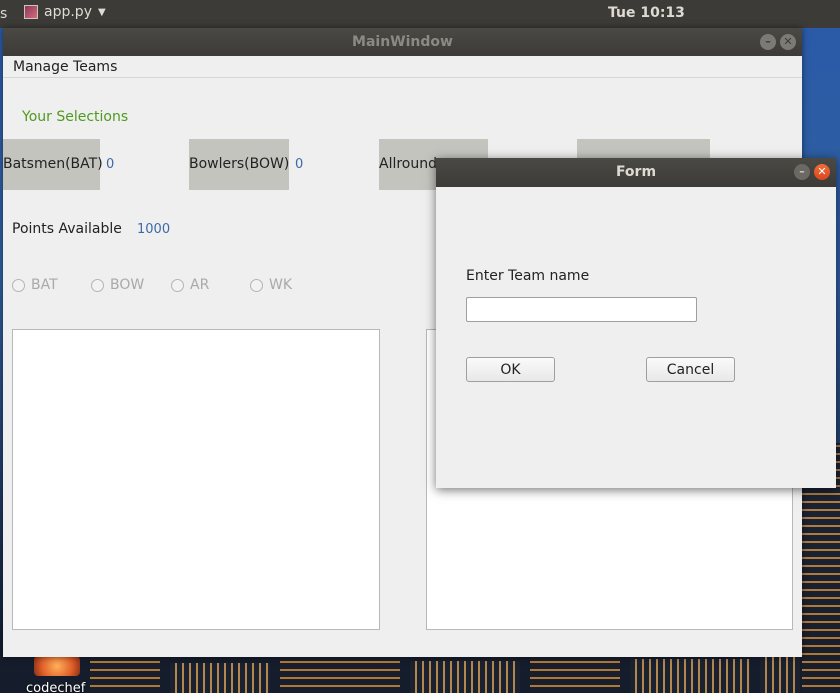 The height and width of the screenshot is (693, 840). I want to click on batsmen-count: 0, so click(110, 164).